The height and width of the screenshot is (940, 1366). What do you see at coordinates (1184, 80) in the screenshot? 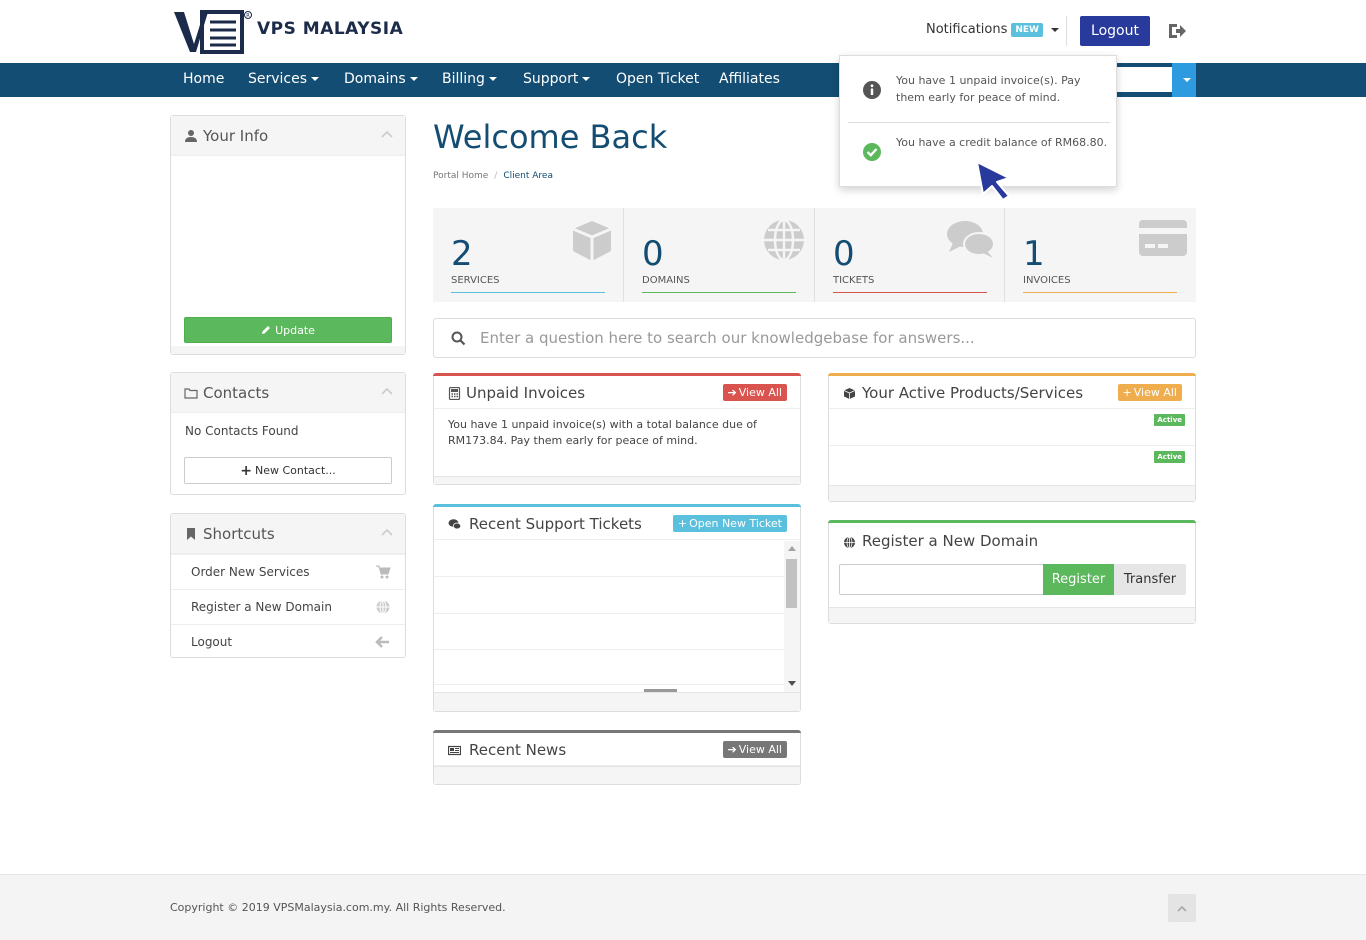
I see `nav-account-dropdown-button` at bounding box center [1184, 80].